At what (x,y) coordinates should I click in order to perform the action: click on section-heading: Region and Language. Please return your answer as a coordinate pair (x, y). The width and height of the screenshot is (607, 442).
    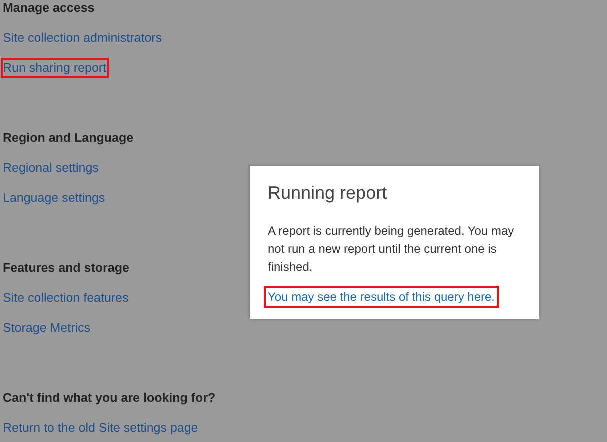
    Looking at the image, I should click on (68, 138).